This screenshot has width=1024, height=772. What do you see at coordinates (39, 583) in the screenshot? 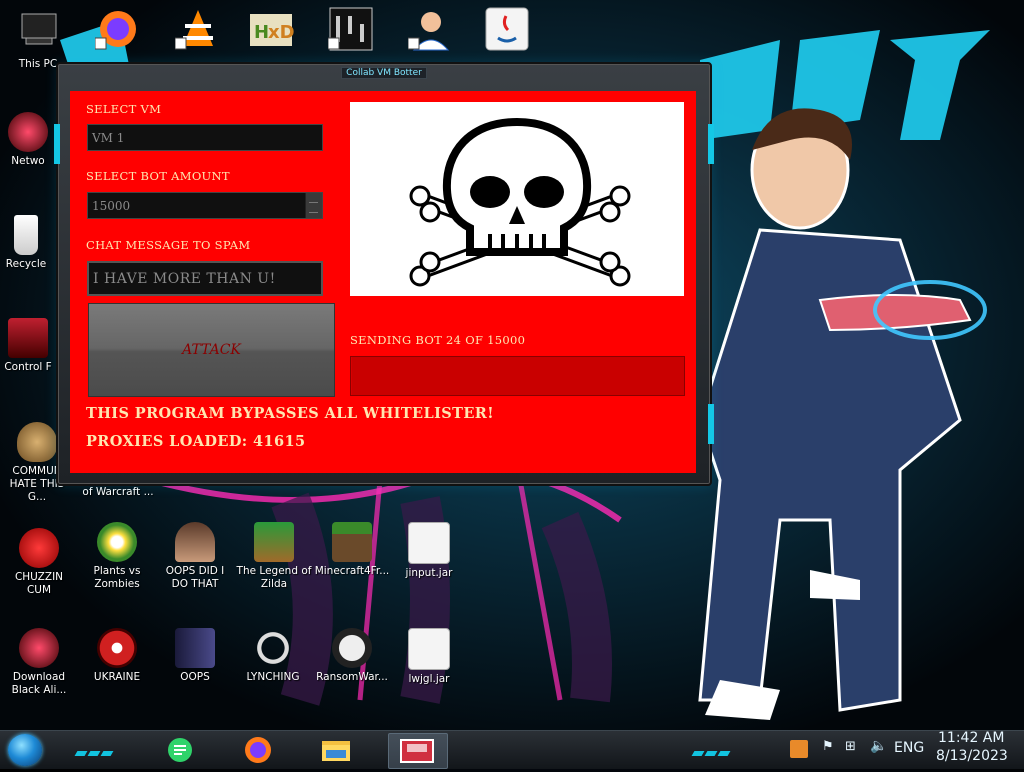
I see `desktop-icon-label: CHUZZIN CUM` at bounding box center [39, 583].